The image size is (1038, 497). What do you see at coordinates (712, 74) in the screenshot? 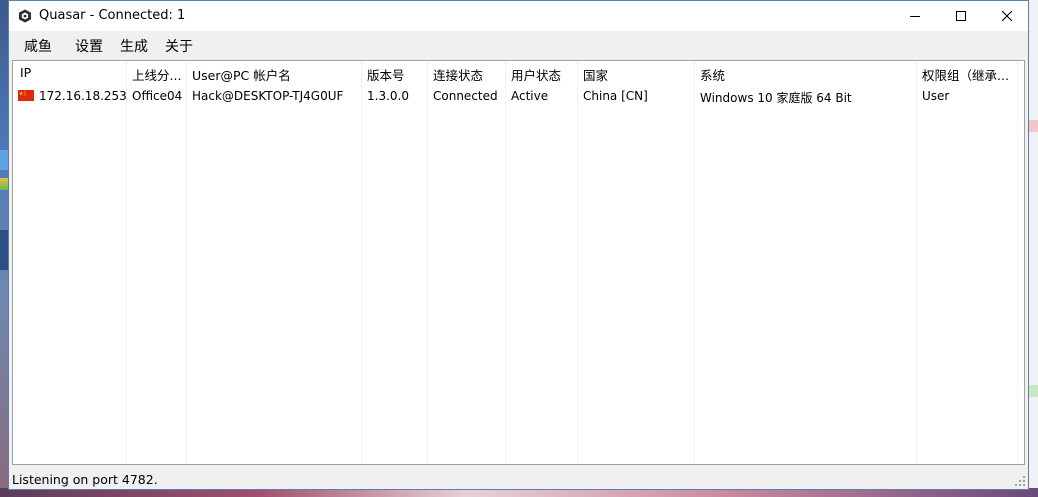
I see `column-header-os: 系统` at bounding box center [712, 74].